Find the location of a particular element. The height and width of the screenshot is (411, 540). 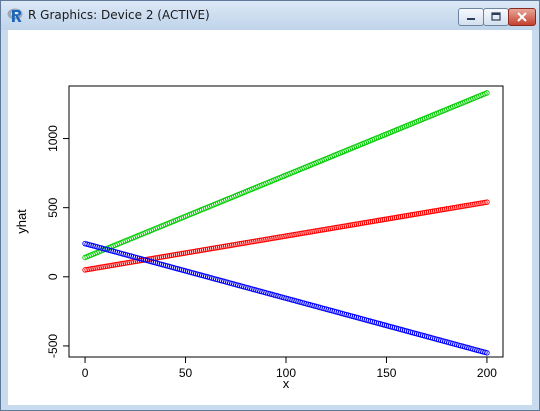

minimize-button is located at coordinates (471, 17).